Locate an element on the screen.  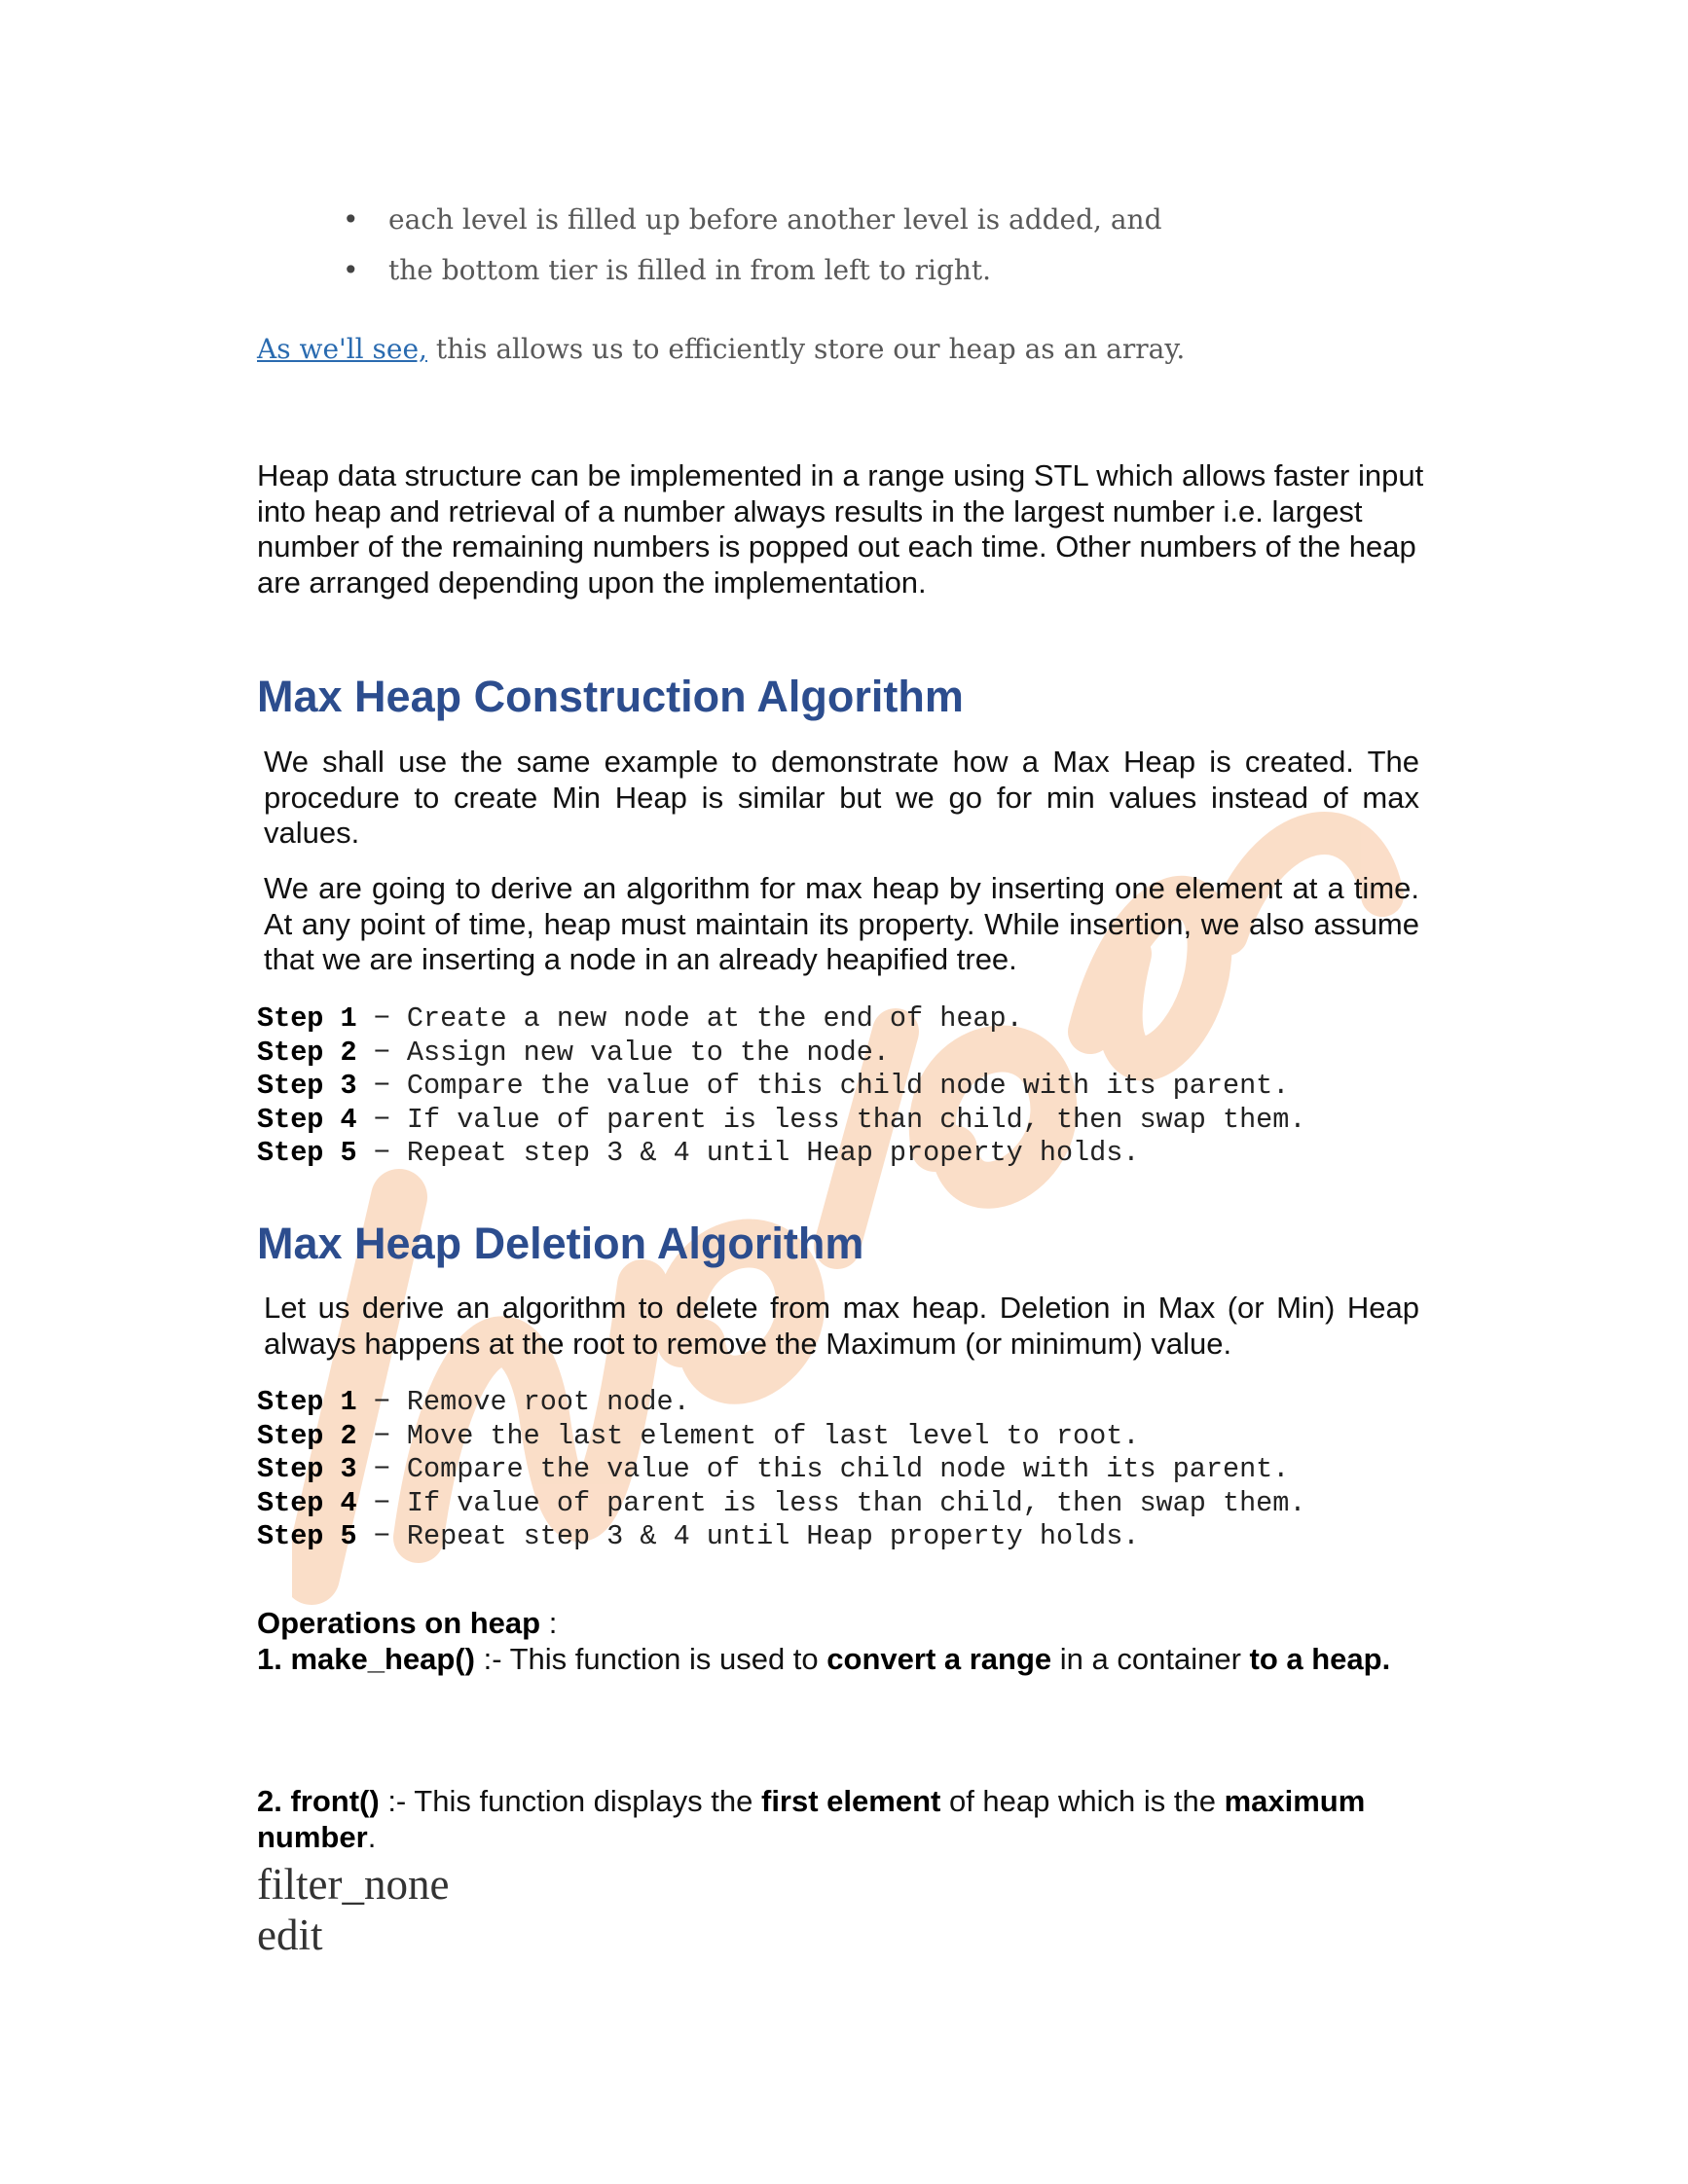
as-we-will-see-link: As we'll see, is located at coordinates (342, 349).